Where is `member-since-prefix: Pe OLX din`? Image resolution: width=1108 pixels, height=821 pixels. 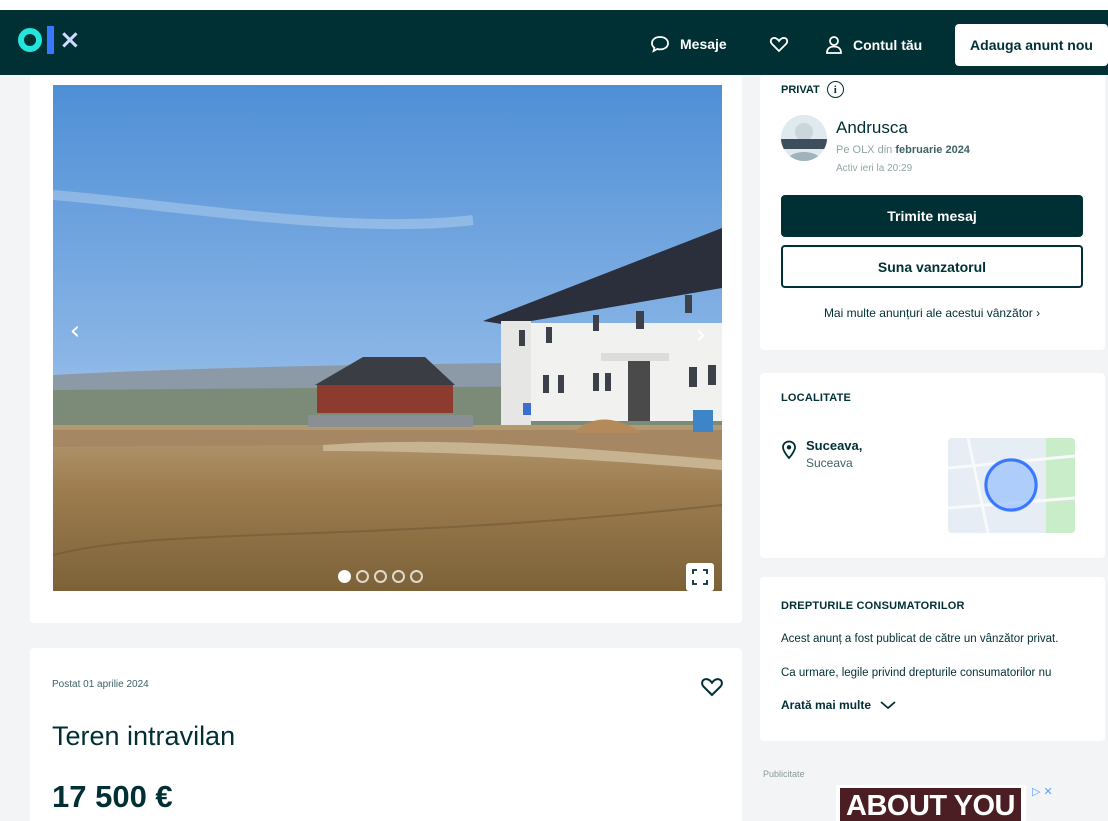 member-since-prefix: Pe OLX din is located at coordinates (864, 150).